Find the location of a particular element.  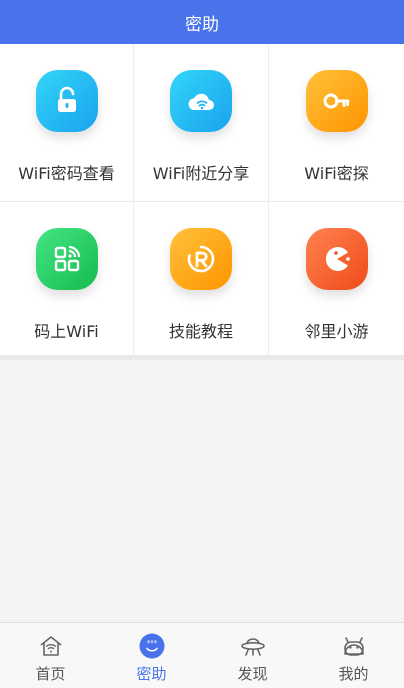

password-face-icon: *** is located at coordinates (151, 646).